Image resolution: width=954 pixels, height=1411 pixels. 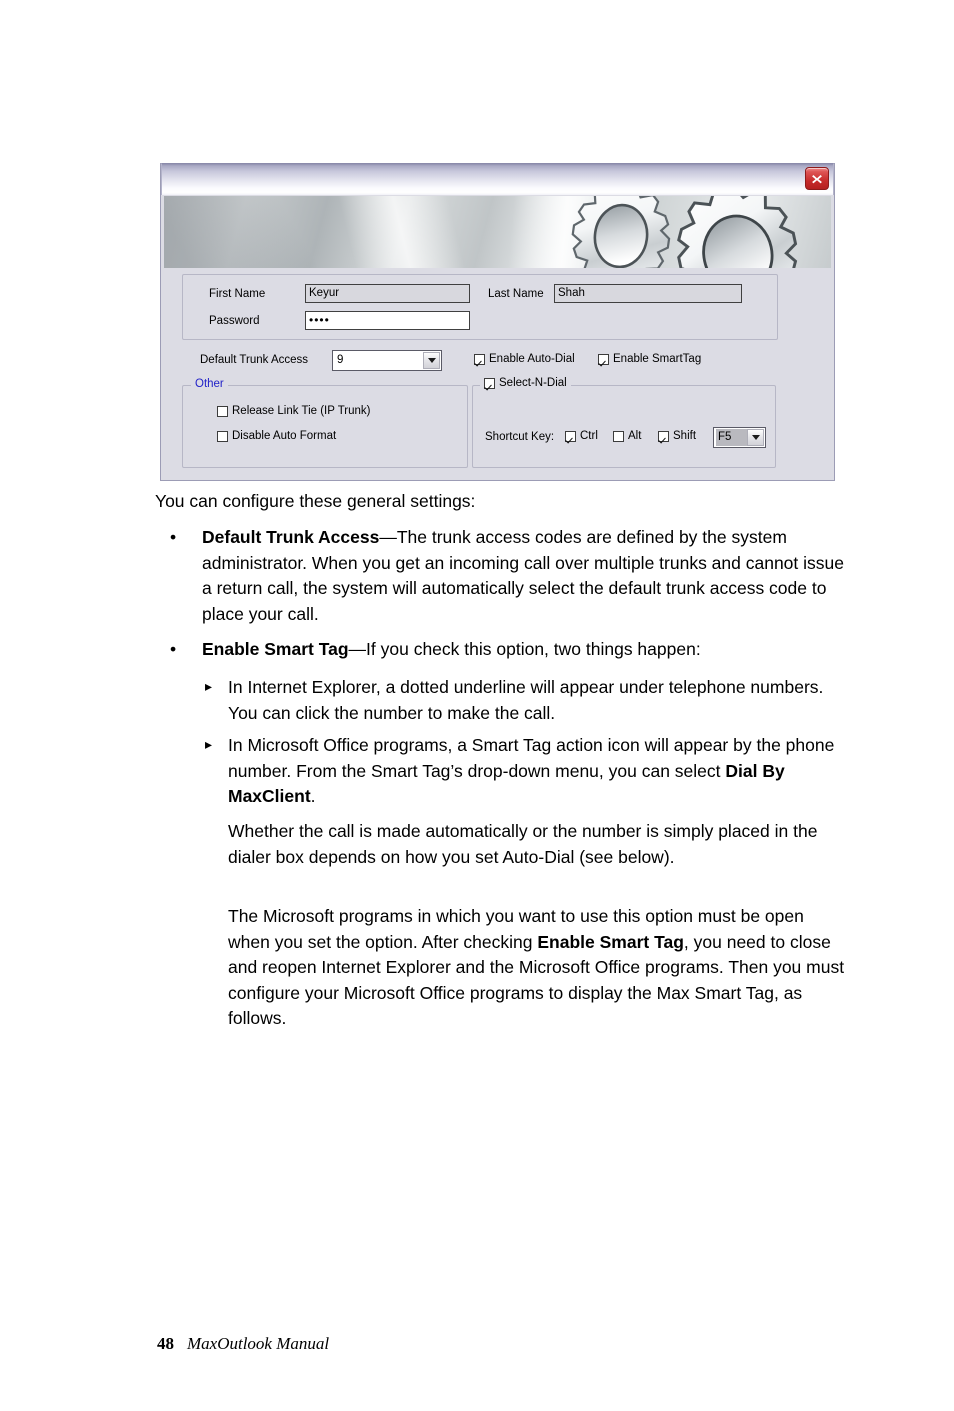 I want to click on close-icon, so click(x=817, y=178).